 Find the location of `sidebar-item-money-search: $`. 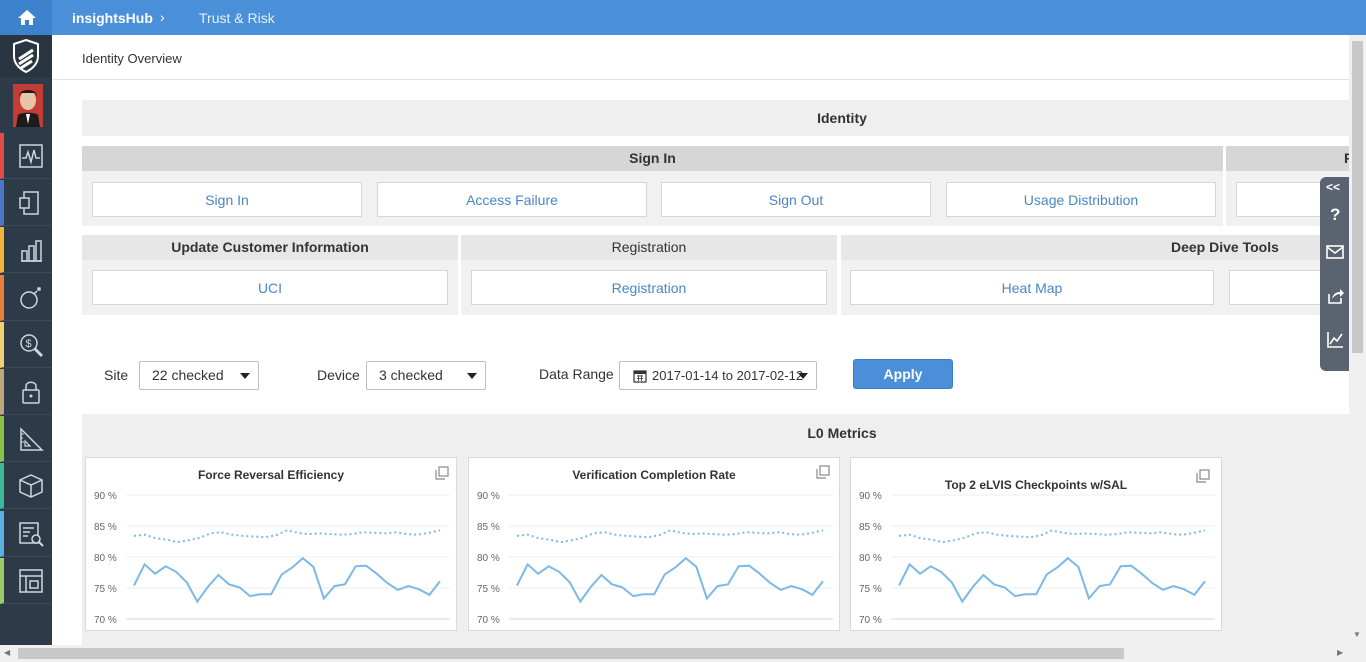

sidebar-item-money-search: $ is located at coordinates (26, 344).